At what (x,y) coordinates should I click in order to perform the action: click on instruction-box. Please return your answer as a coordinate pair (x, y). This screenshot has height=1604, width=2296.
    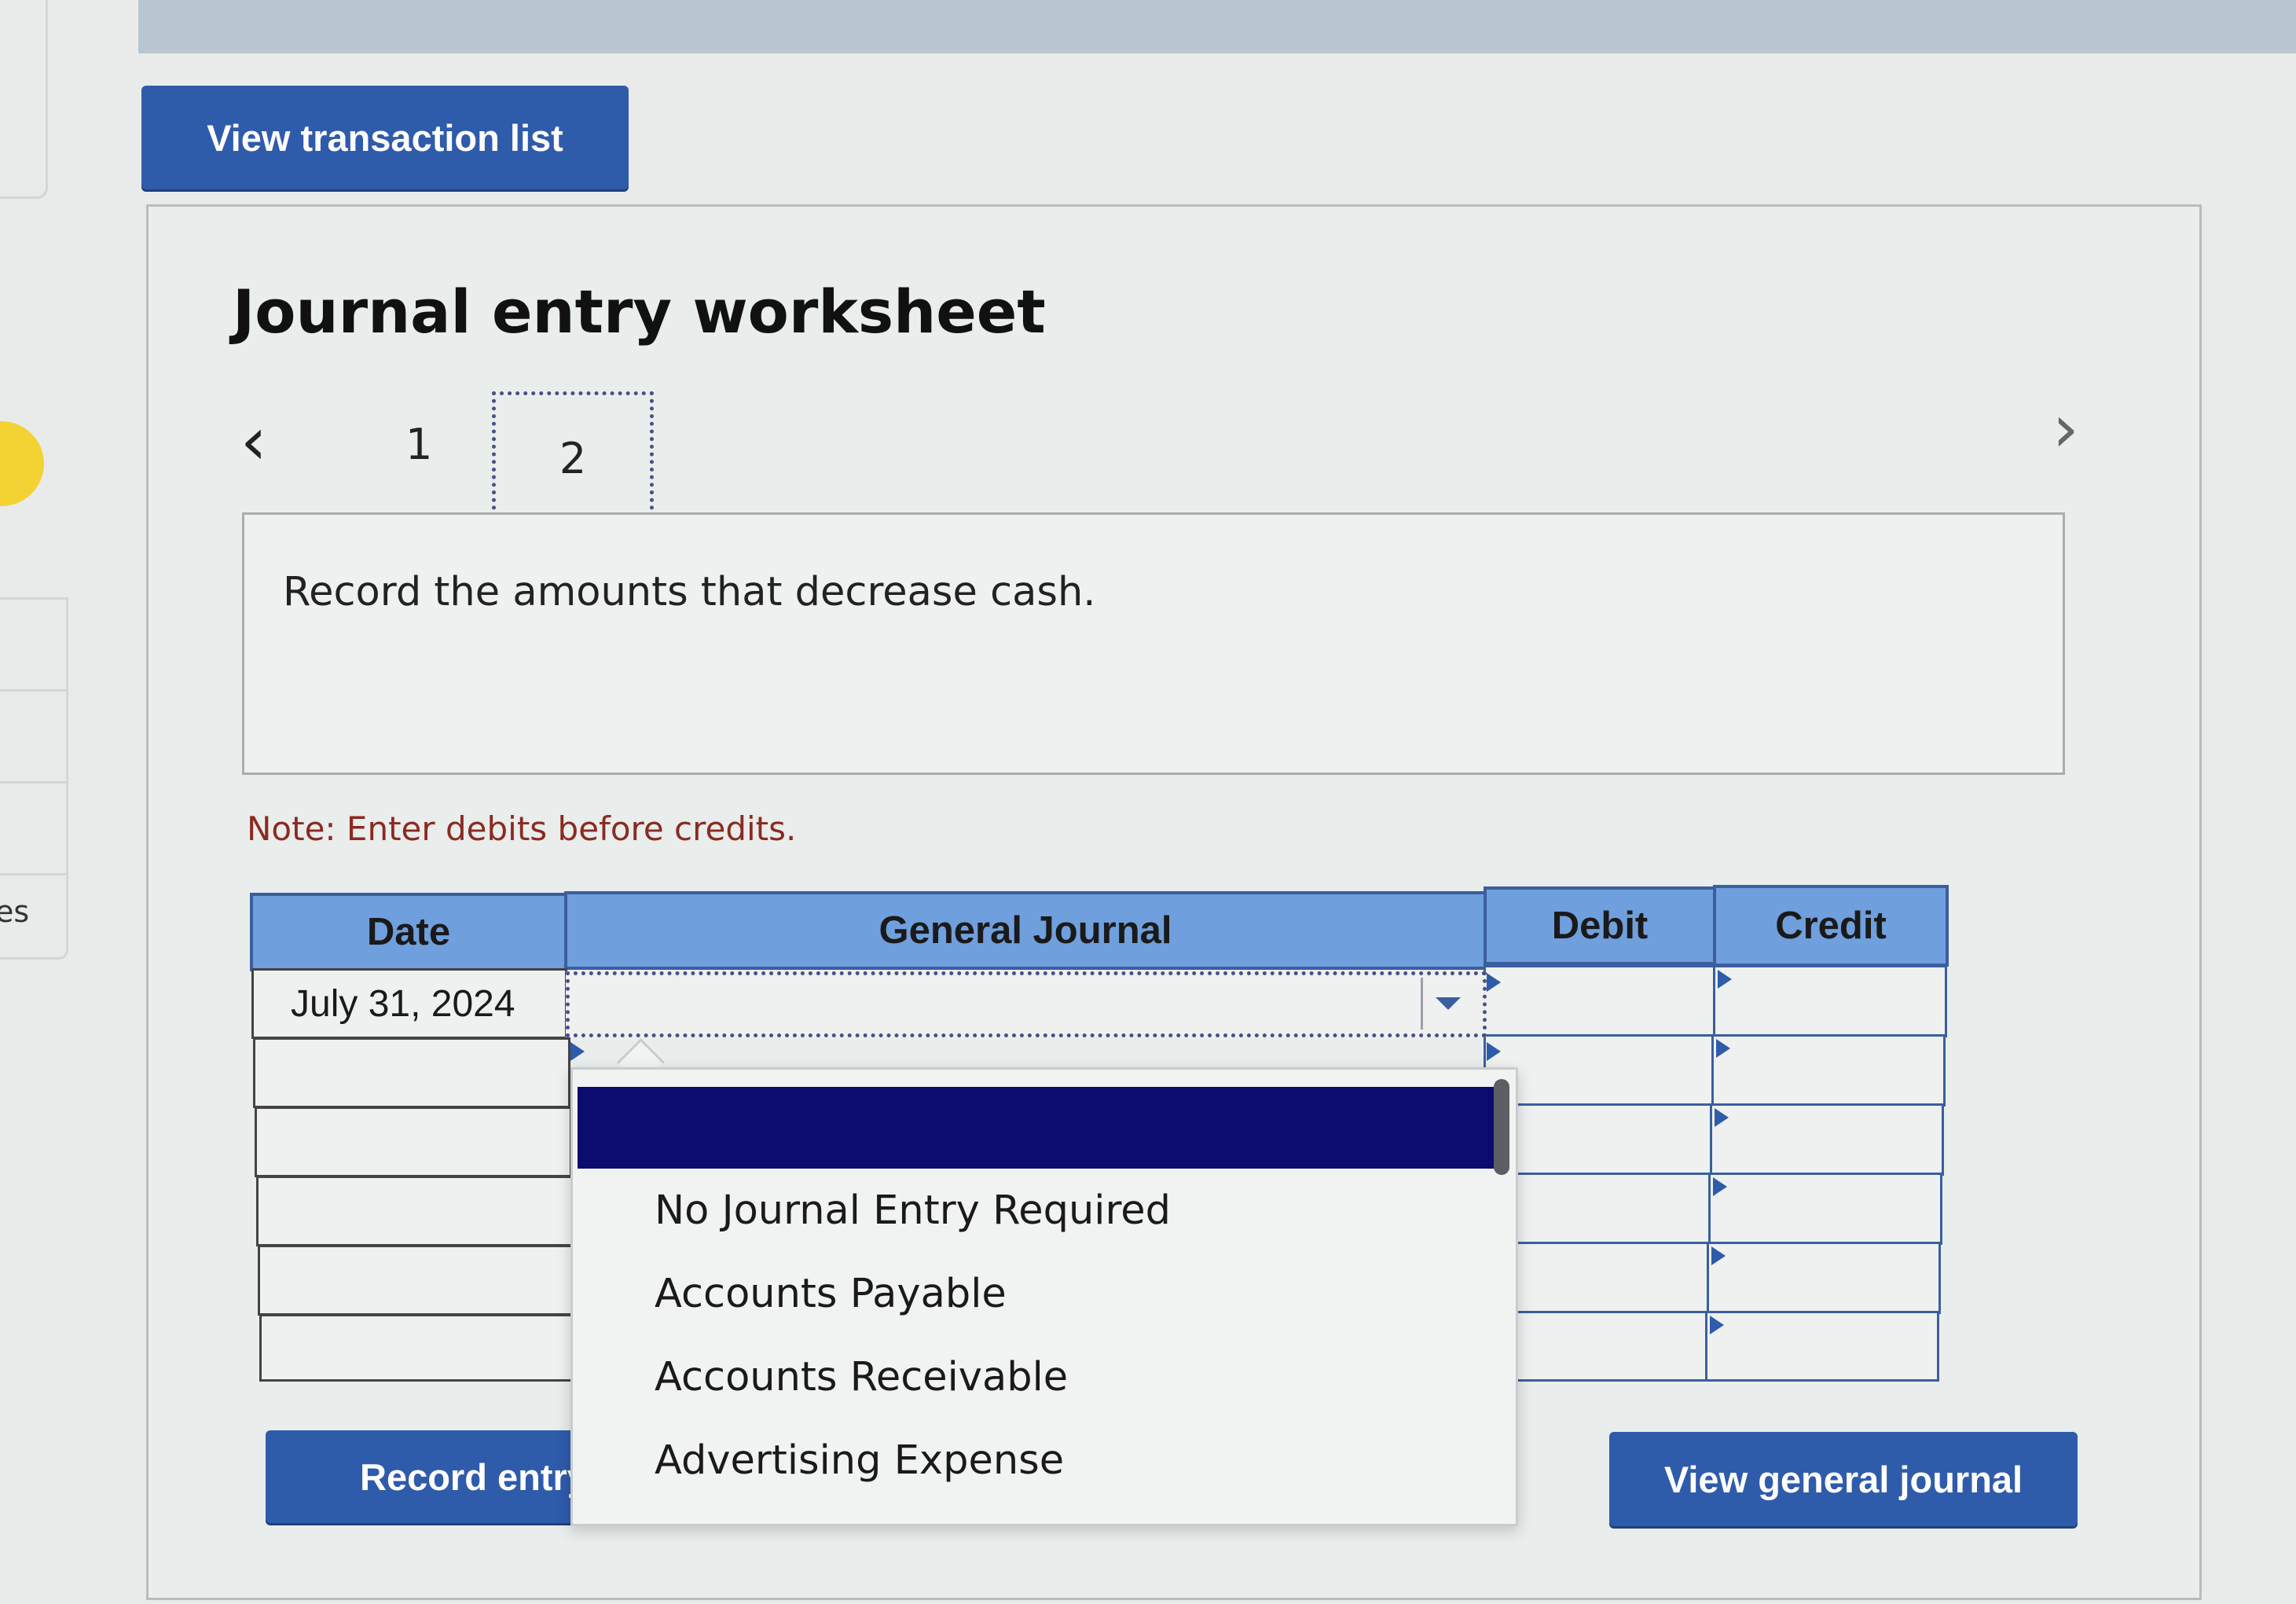
    Looking at the image, I should click on (1153, 643).